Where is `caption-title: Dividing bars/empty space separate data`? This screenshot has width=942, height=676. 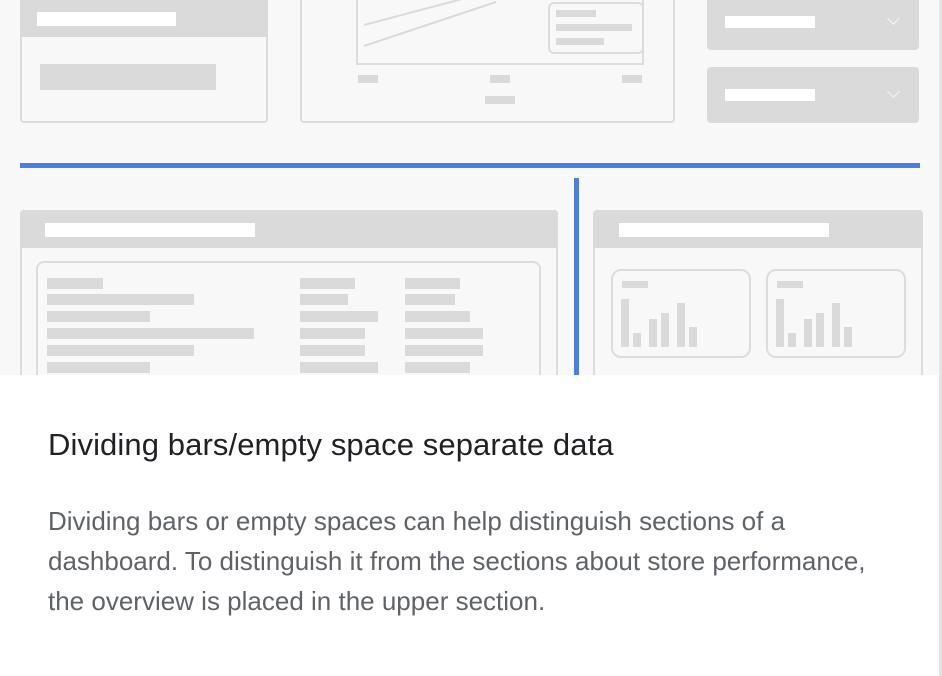 caption-title: Dividing bars/empty space separate data is located at coordinates (331, 444).